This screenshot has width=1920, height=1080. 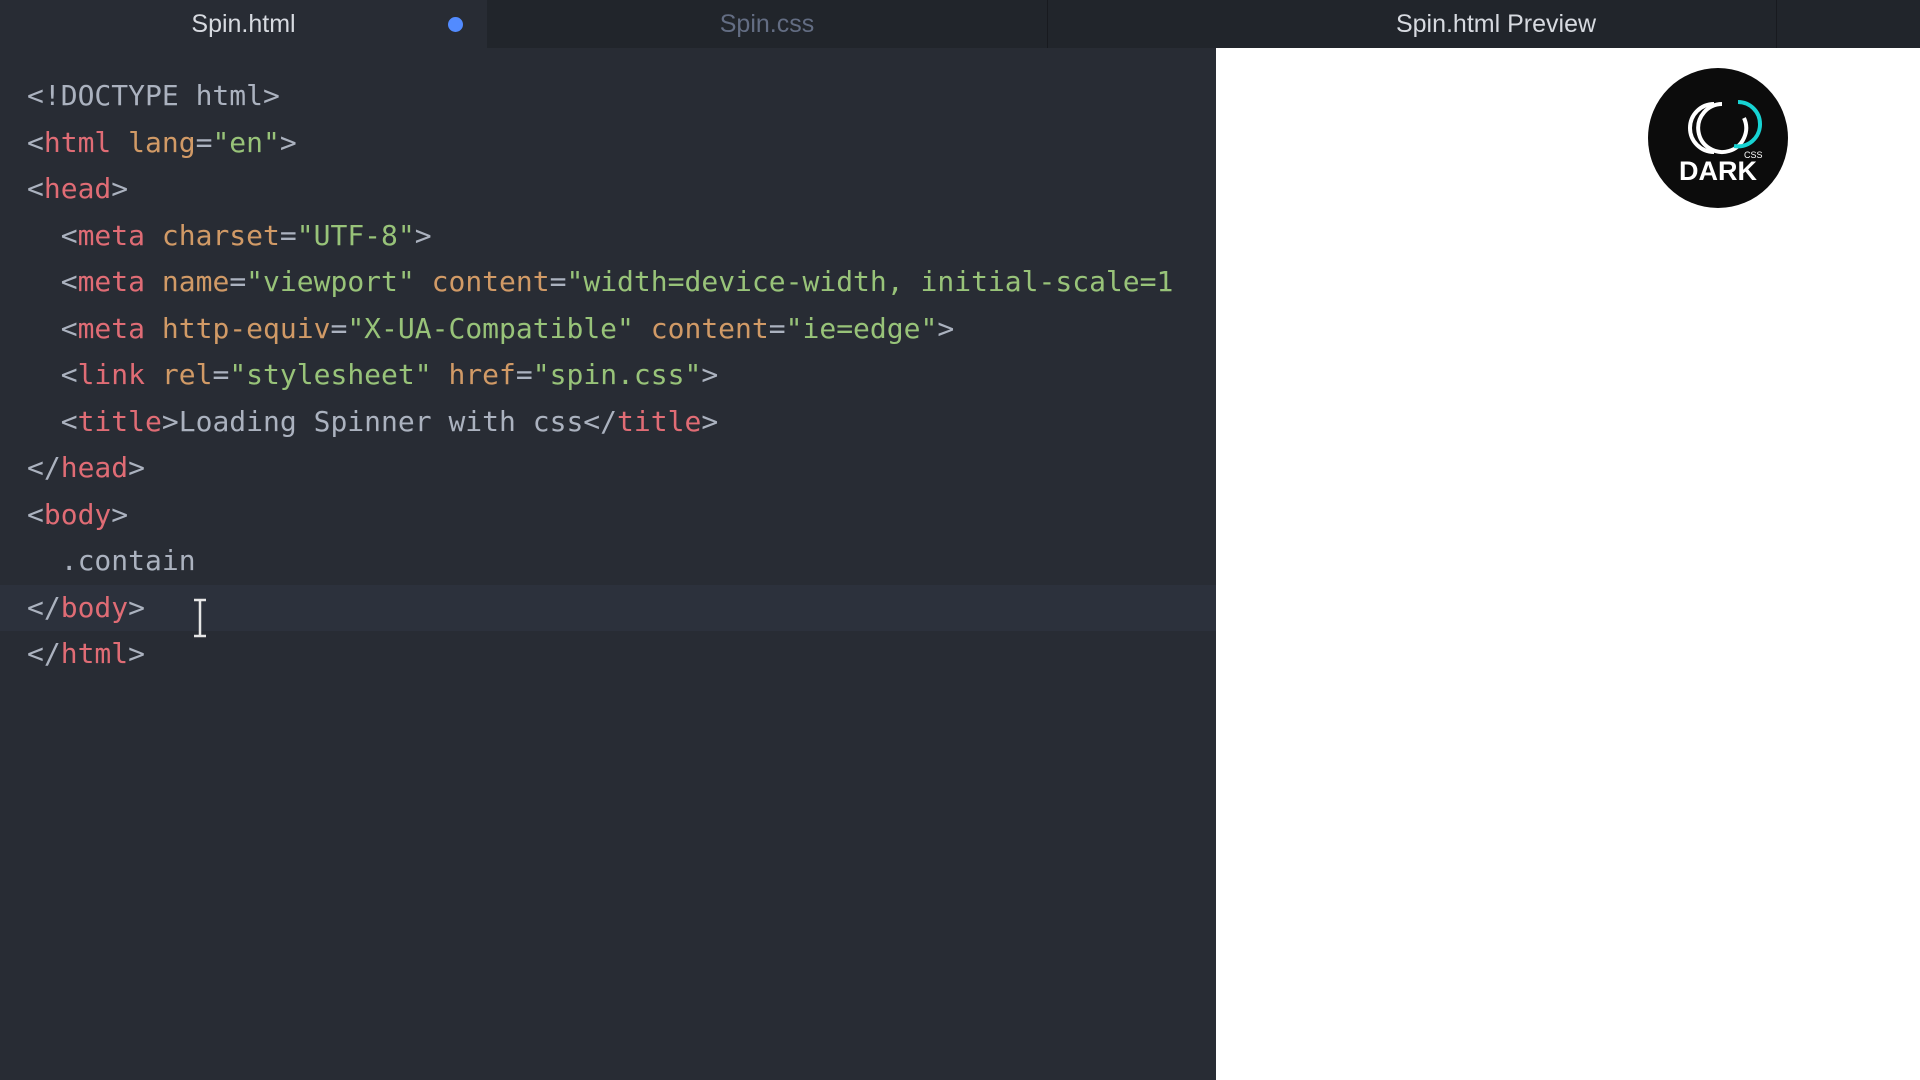 I want to click on code-token: charset, so click(x=220, y=235).